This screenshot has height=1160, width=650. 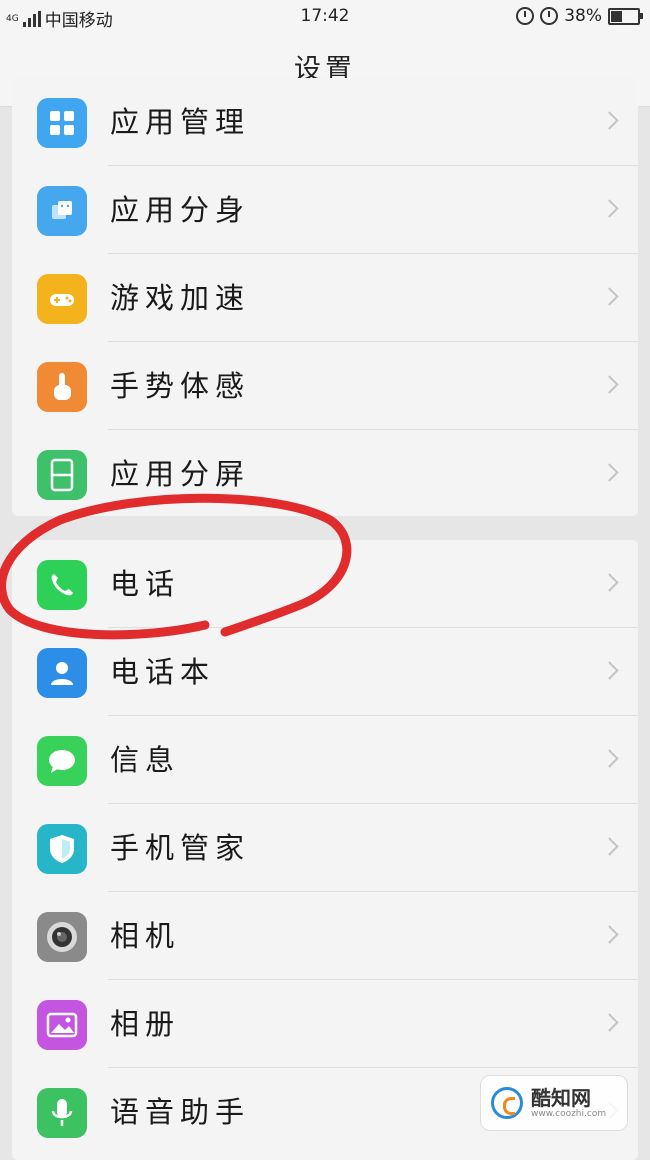 I want to click on settings-item-split-screen: 应用分屏, so click(x=325, y=473).